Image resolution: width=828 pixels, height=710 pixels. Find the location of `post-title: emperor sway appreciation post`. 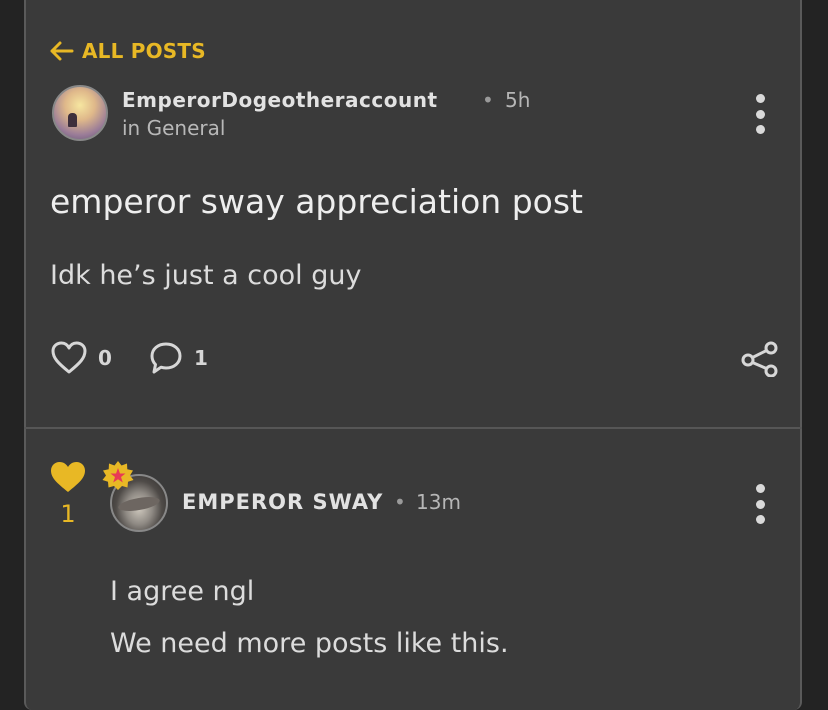

post-title: emperor sway appreciation post is located at coordinates (316, 201).